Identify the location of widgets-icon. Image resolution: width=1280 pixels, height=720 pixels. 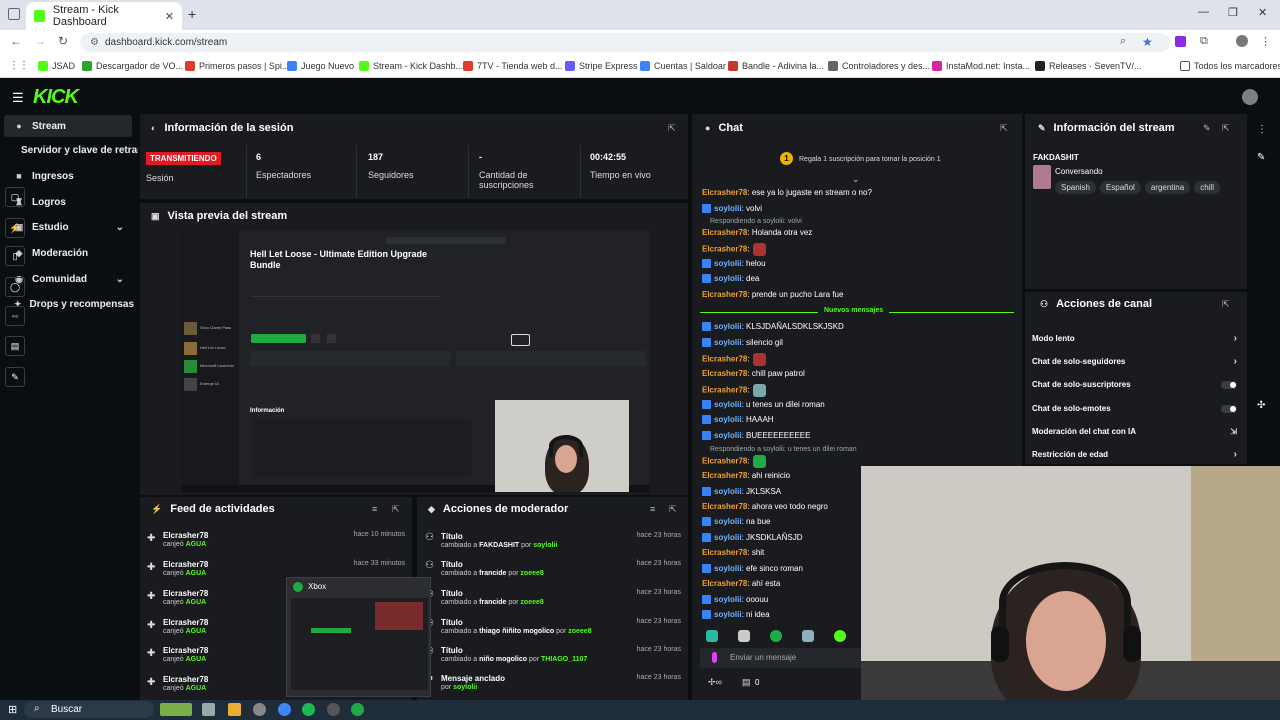
(176, 709).